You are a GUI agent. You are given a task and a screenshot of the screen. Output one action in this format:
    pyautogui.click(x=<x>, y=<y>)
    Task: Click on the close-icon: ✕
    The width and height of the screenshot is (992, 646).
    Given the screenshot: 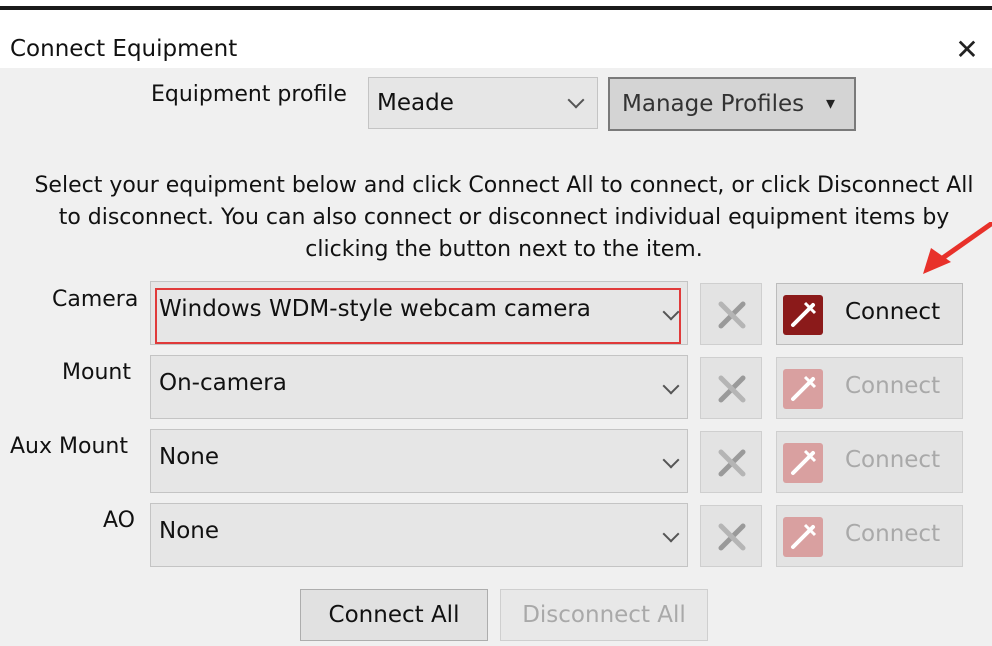 What is the action you would take?
    pyautogui.click(x=967, y=50)
    